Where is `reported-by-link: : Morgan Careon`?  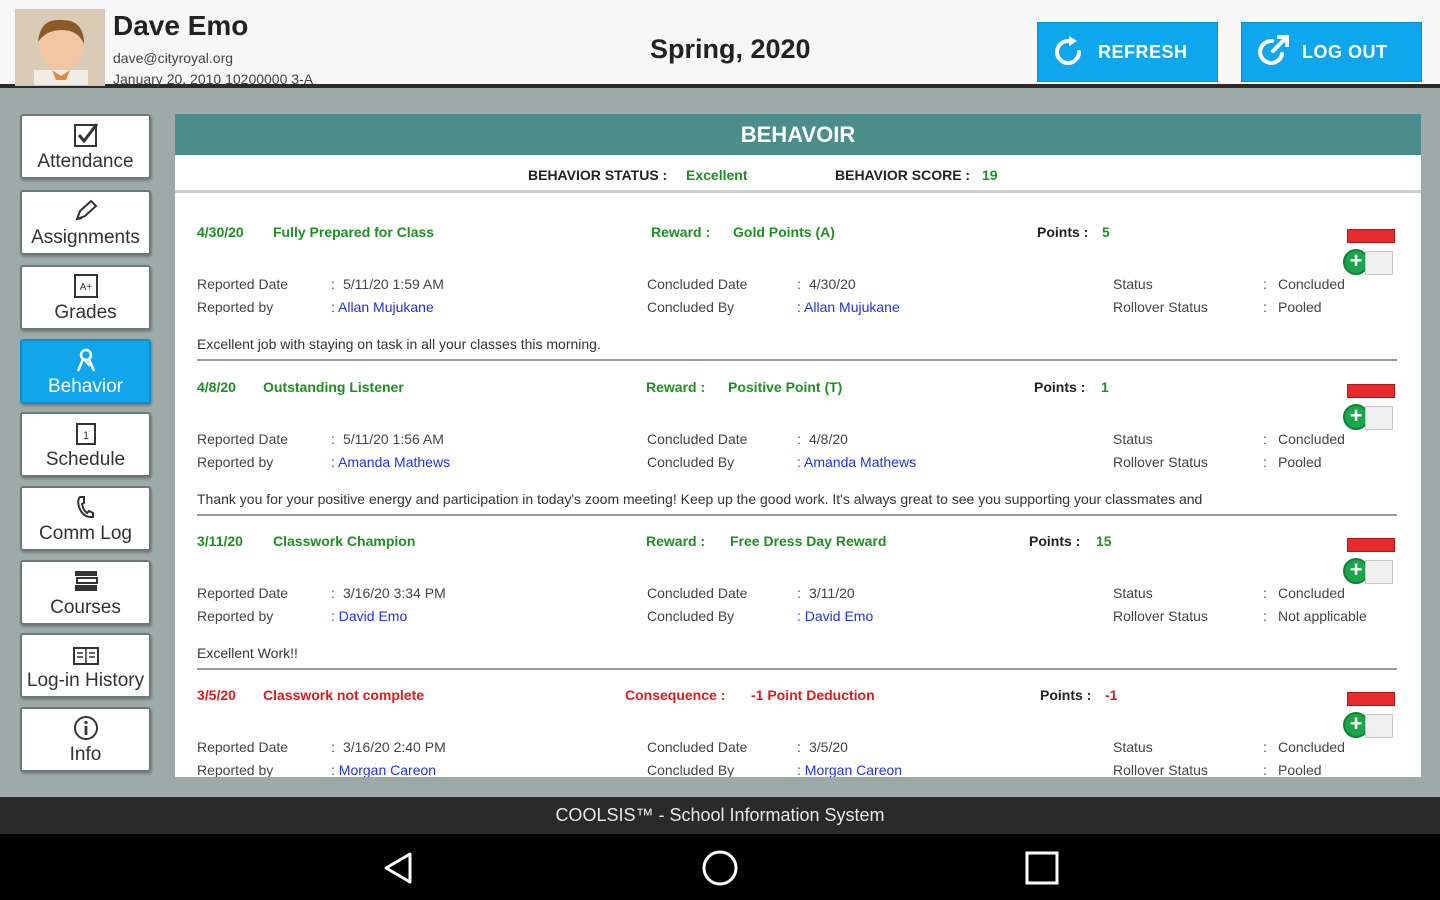
reported-by-link: : Morgan Careon is located at coordinates (383, 769).